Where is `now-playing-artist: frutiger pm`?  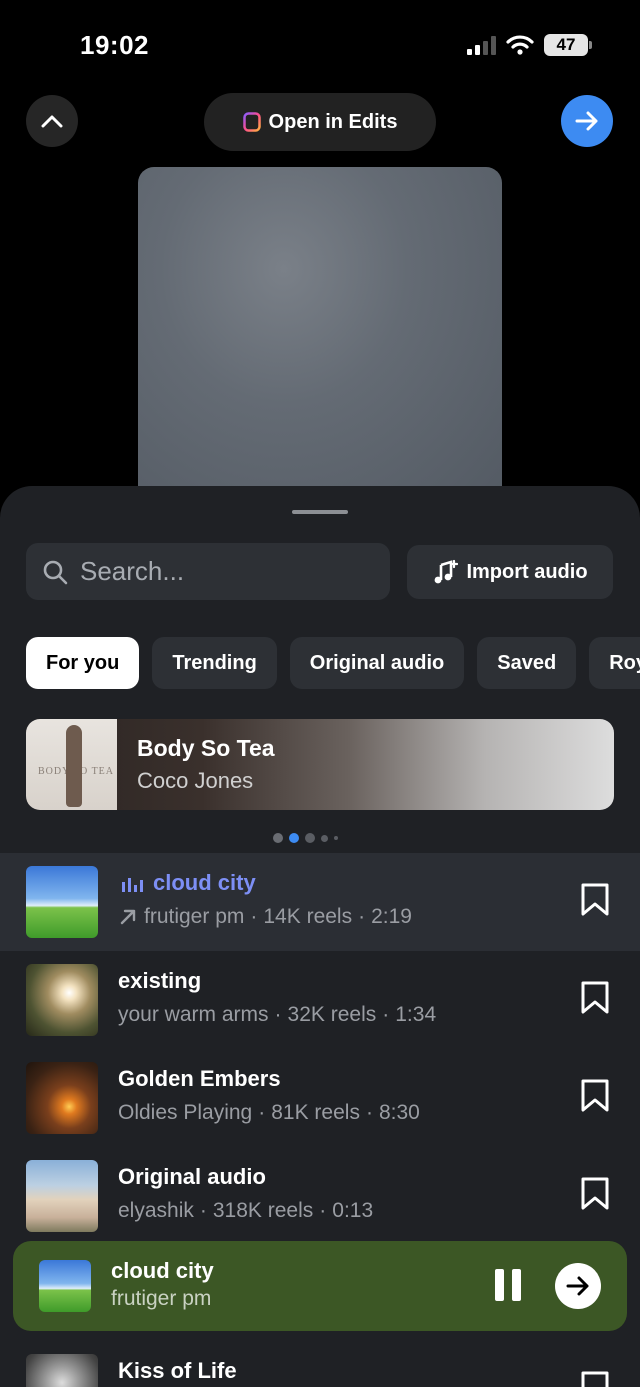 now-playing-artist: frutiger pm is located at coordinates (161, 1298).